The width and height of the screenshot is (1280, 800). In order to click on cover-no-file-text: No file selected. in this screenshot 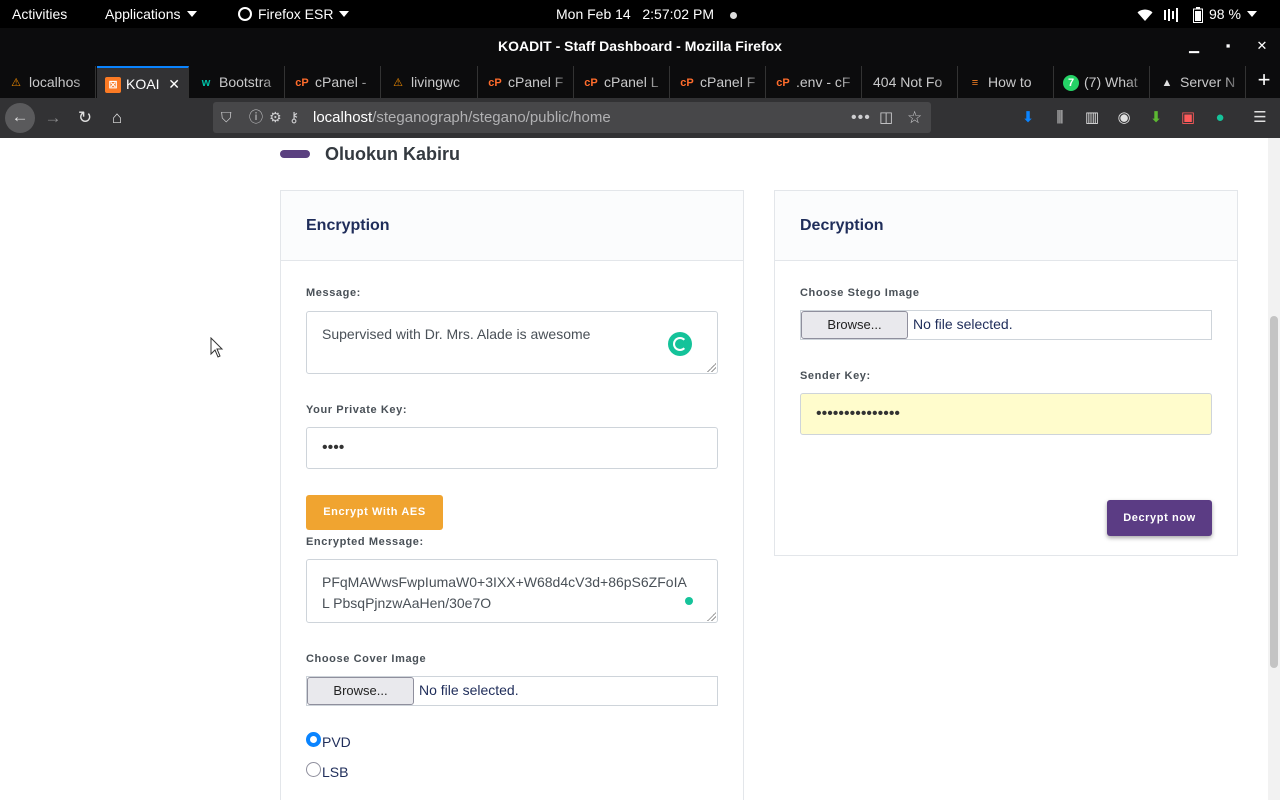, I will do `click(469, 690)`.